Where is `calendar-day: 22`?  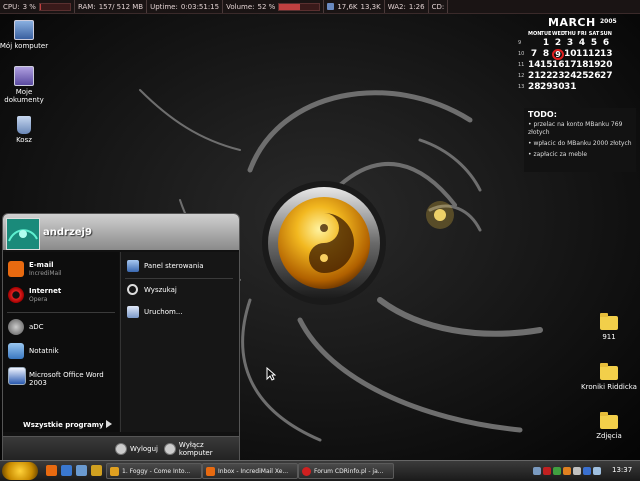
calendar-day: 22 is located at coordinates (546, 76).